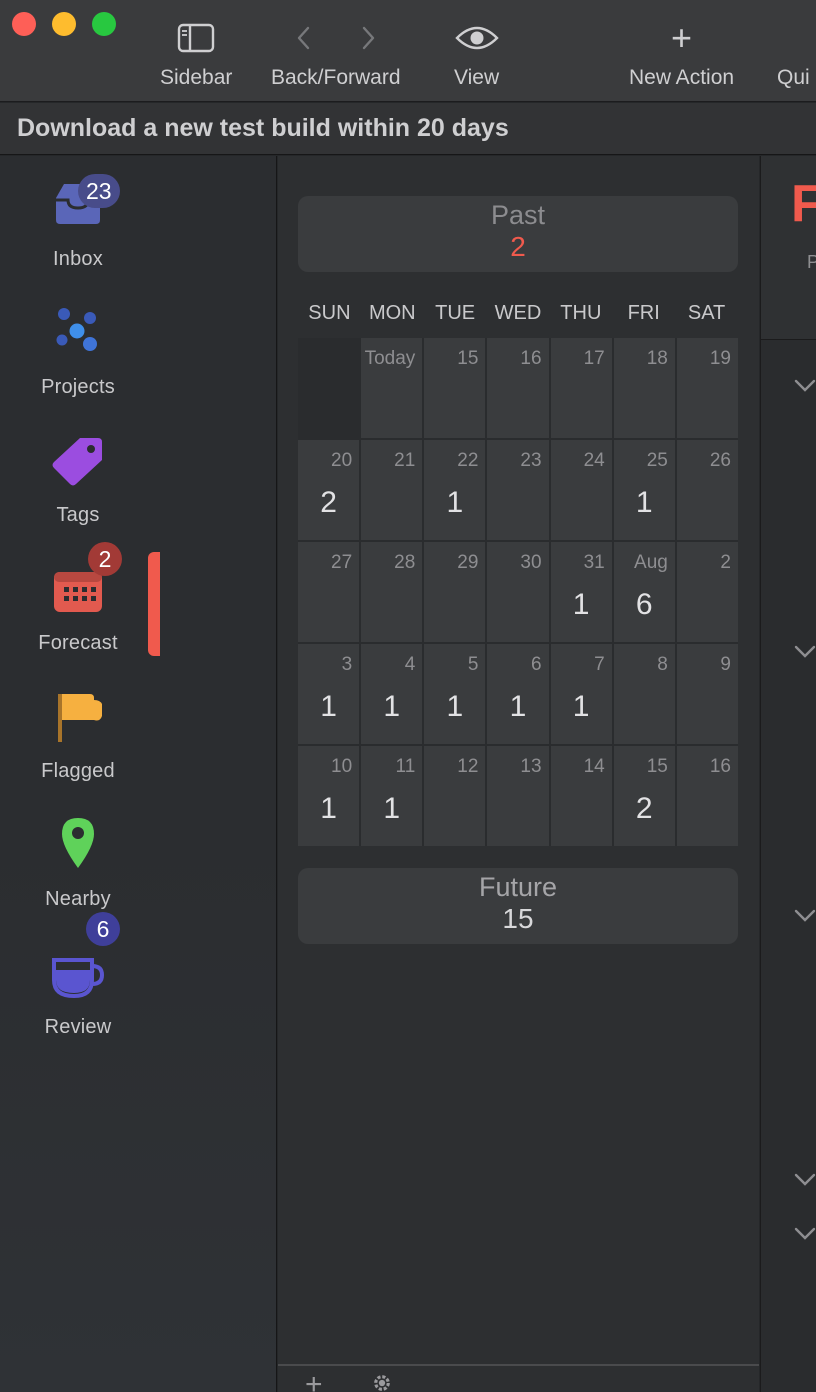 The image size is (816, 1392). I want to click on view-button: View, so click(476, 54).